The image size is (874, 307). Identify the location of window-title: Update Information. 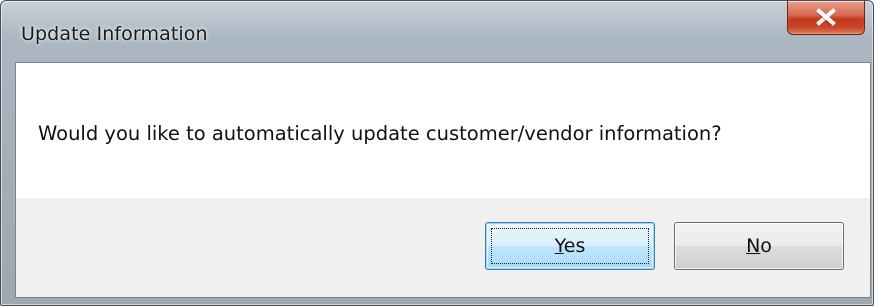
(114, 34).